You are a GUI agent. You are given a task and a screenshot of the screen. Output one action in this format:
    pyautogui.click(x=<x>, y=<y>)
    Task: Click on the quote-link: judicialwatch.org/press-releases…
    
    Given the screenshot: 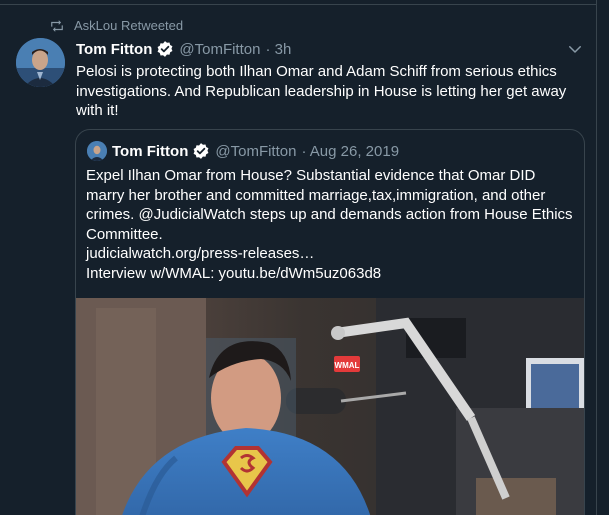 What is the action you would take?
    pyautogui.click(x=331, y=254)
    